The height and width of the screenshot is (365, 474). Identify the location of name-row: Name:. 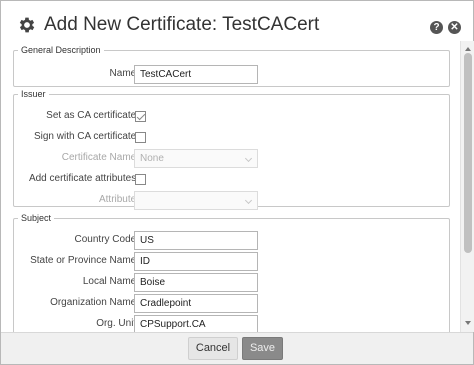
(231, 75).